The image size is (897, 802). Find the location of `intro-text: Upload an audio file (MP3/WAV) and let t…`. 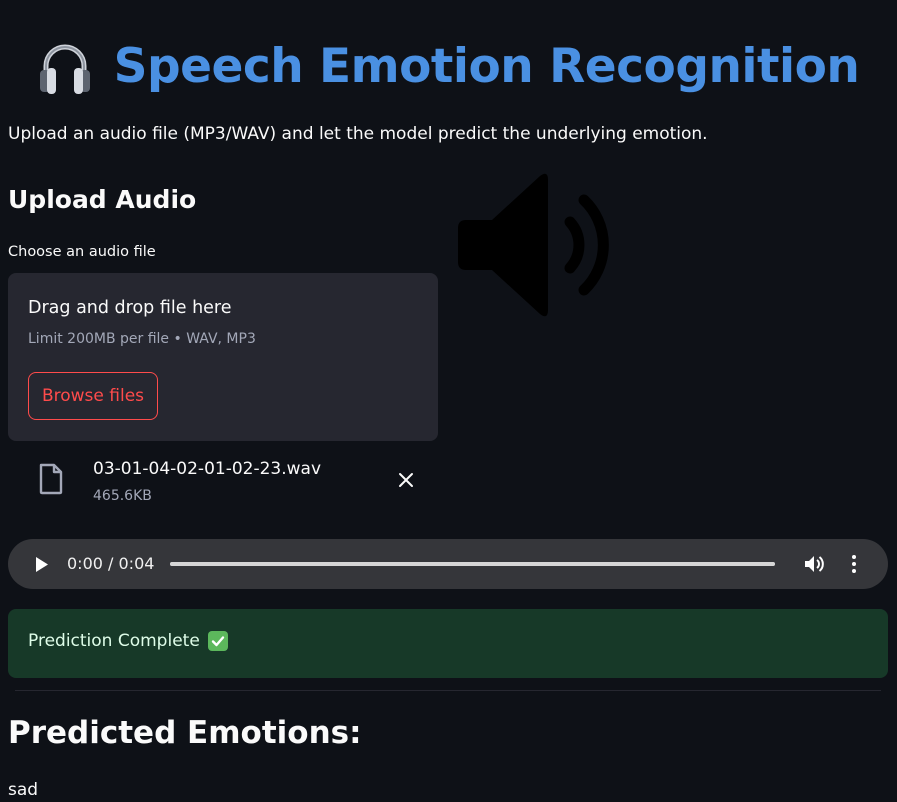

intro-text: Upload an audio file (MP3/WAV) and let t… is located at coordinates (358, 134).